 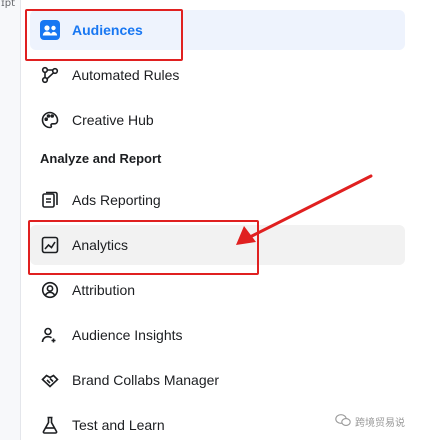 What do you see at coordinates (50, 120) in the screenshot?
I see `palette-icon` at bounding box center [50, 120].